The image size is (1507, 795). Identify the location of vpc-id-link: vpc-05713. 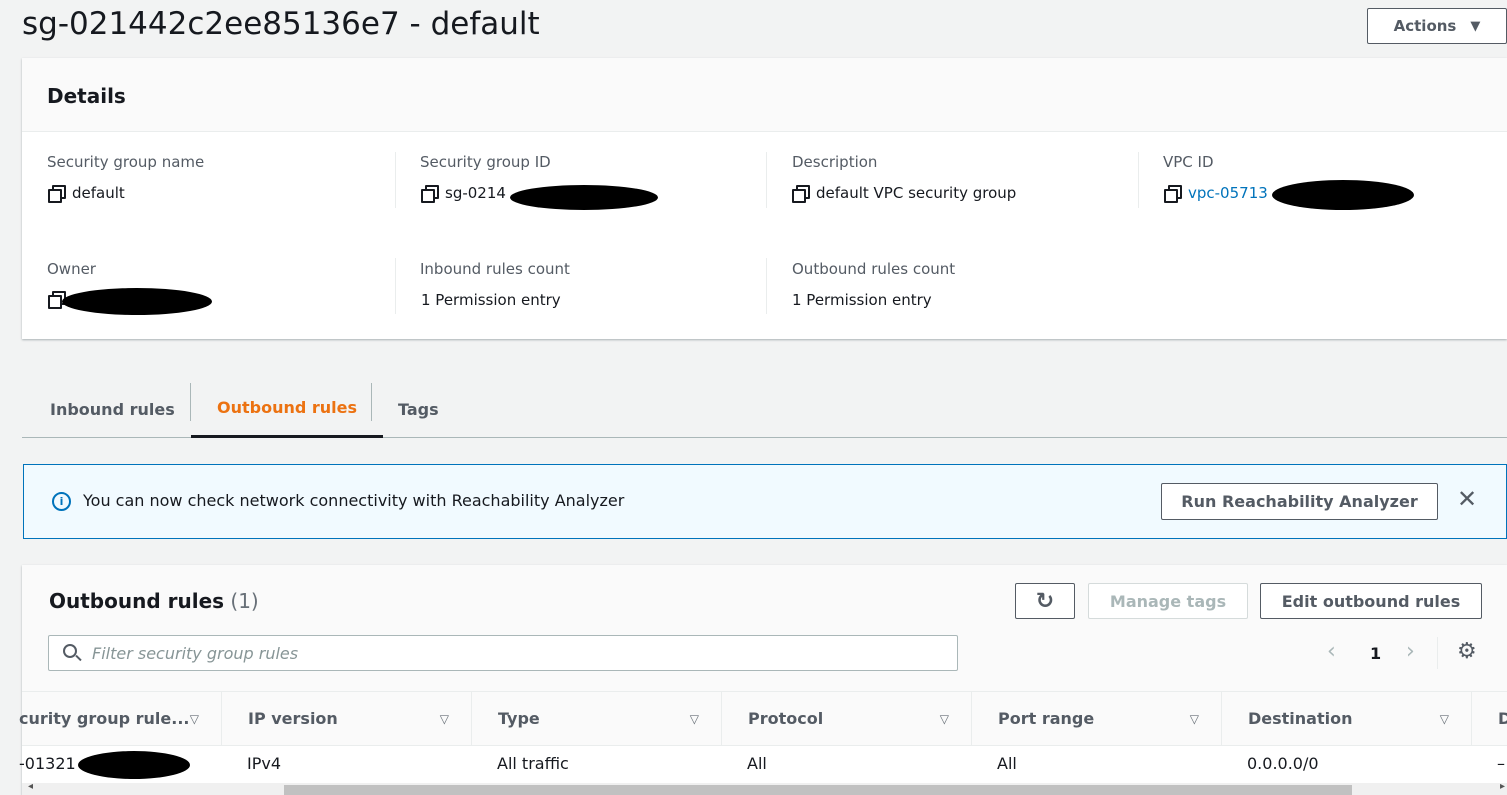
(1228, 193).